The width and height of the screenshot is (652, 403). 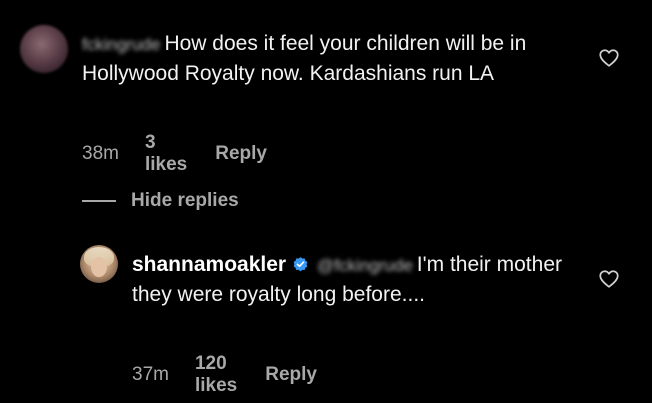 What do you see at coordinates (99, 201) in the screenshot?
I see `divider-line` at bounding box center [99, 201].